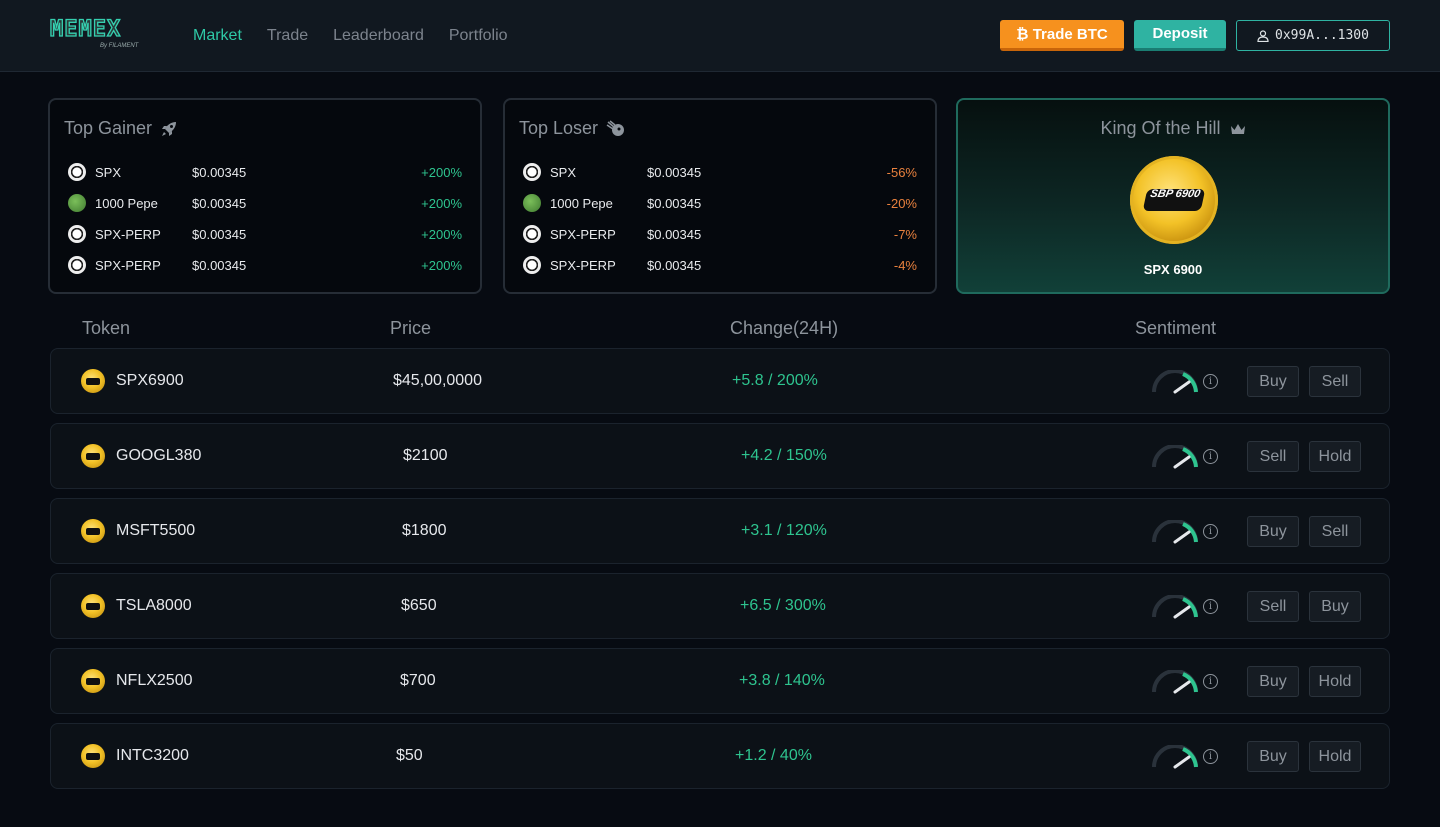 This screenshot has height=827, width=1440. I want to click on mover-name: SPX, so click(108, 172).